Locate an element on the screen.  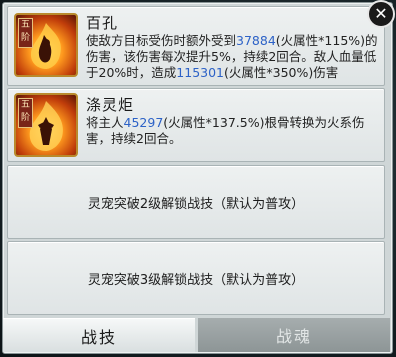
tab-label: 战魂 is located at coordinates (293, 336).